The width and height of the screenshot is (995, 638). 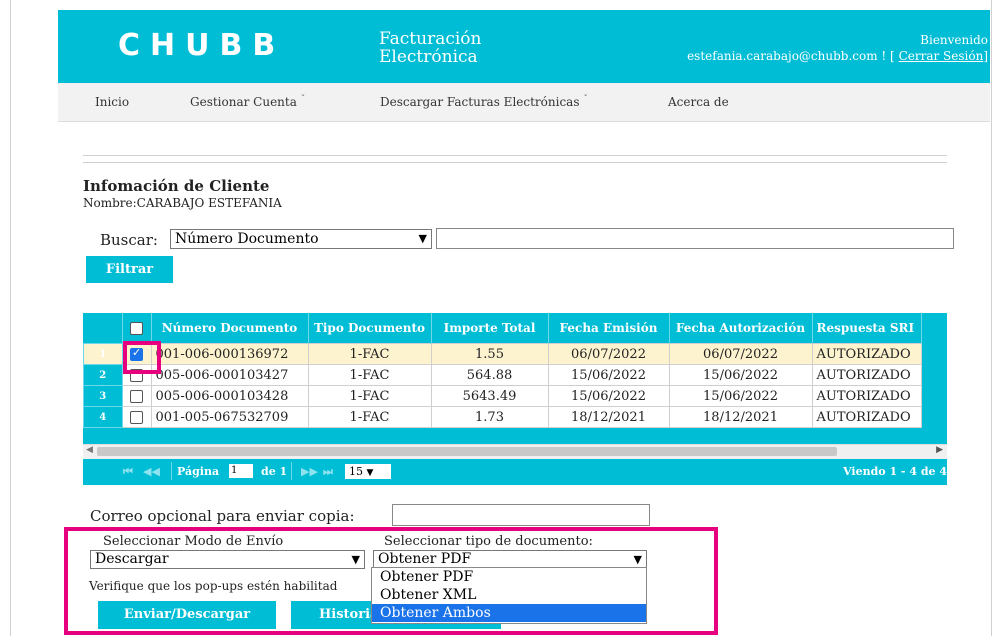 I want to click on send-mode-label: Seleccionar Modo de Envío, so click(x=193, y=541).